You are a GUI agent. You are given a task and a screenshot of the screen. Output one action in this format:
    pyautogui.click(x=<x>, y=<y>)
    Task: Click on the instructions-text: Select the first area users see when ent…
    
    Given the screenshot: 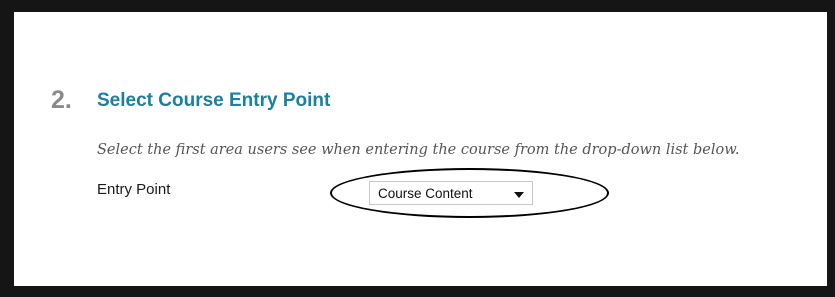 What is the action you would take?
    pyautogui.click(x=418, y=150)
    